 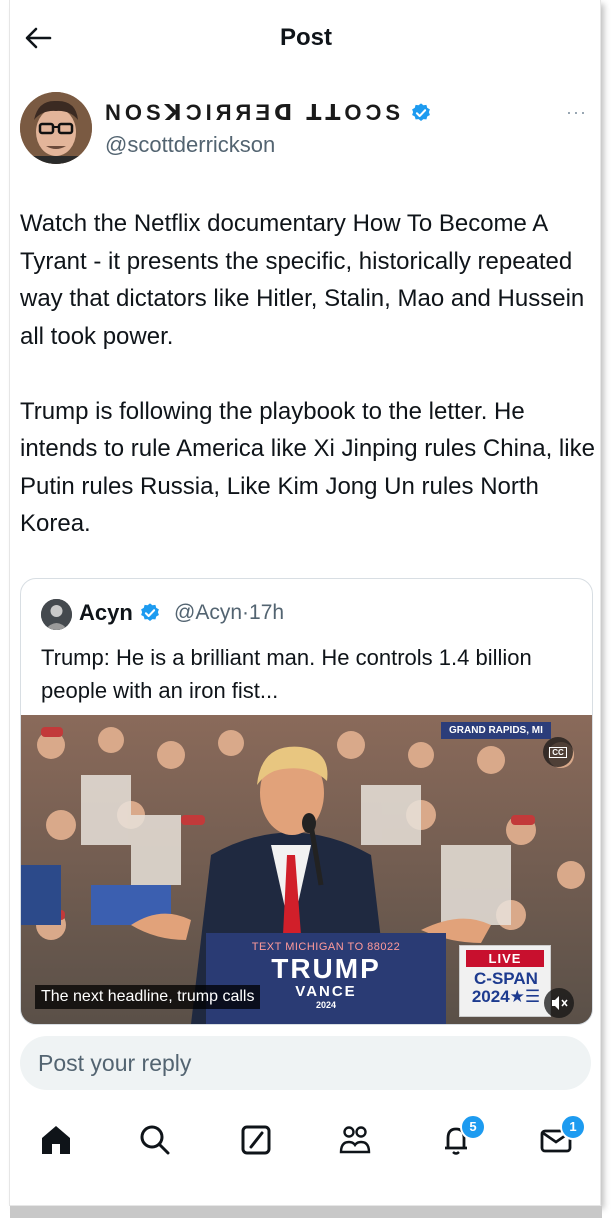 What do you see at coordinates (56, 614) in the screenshot?
I see `quote-avatar` at bounding box center [56, 614].